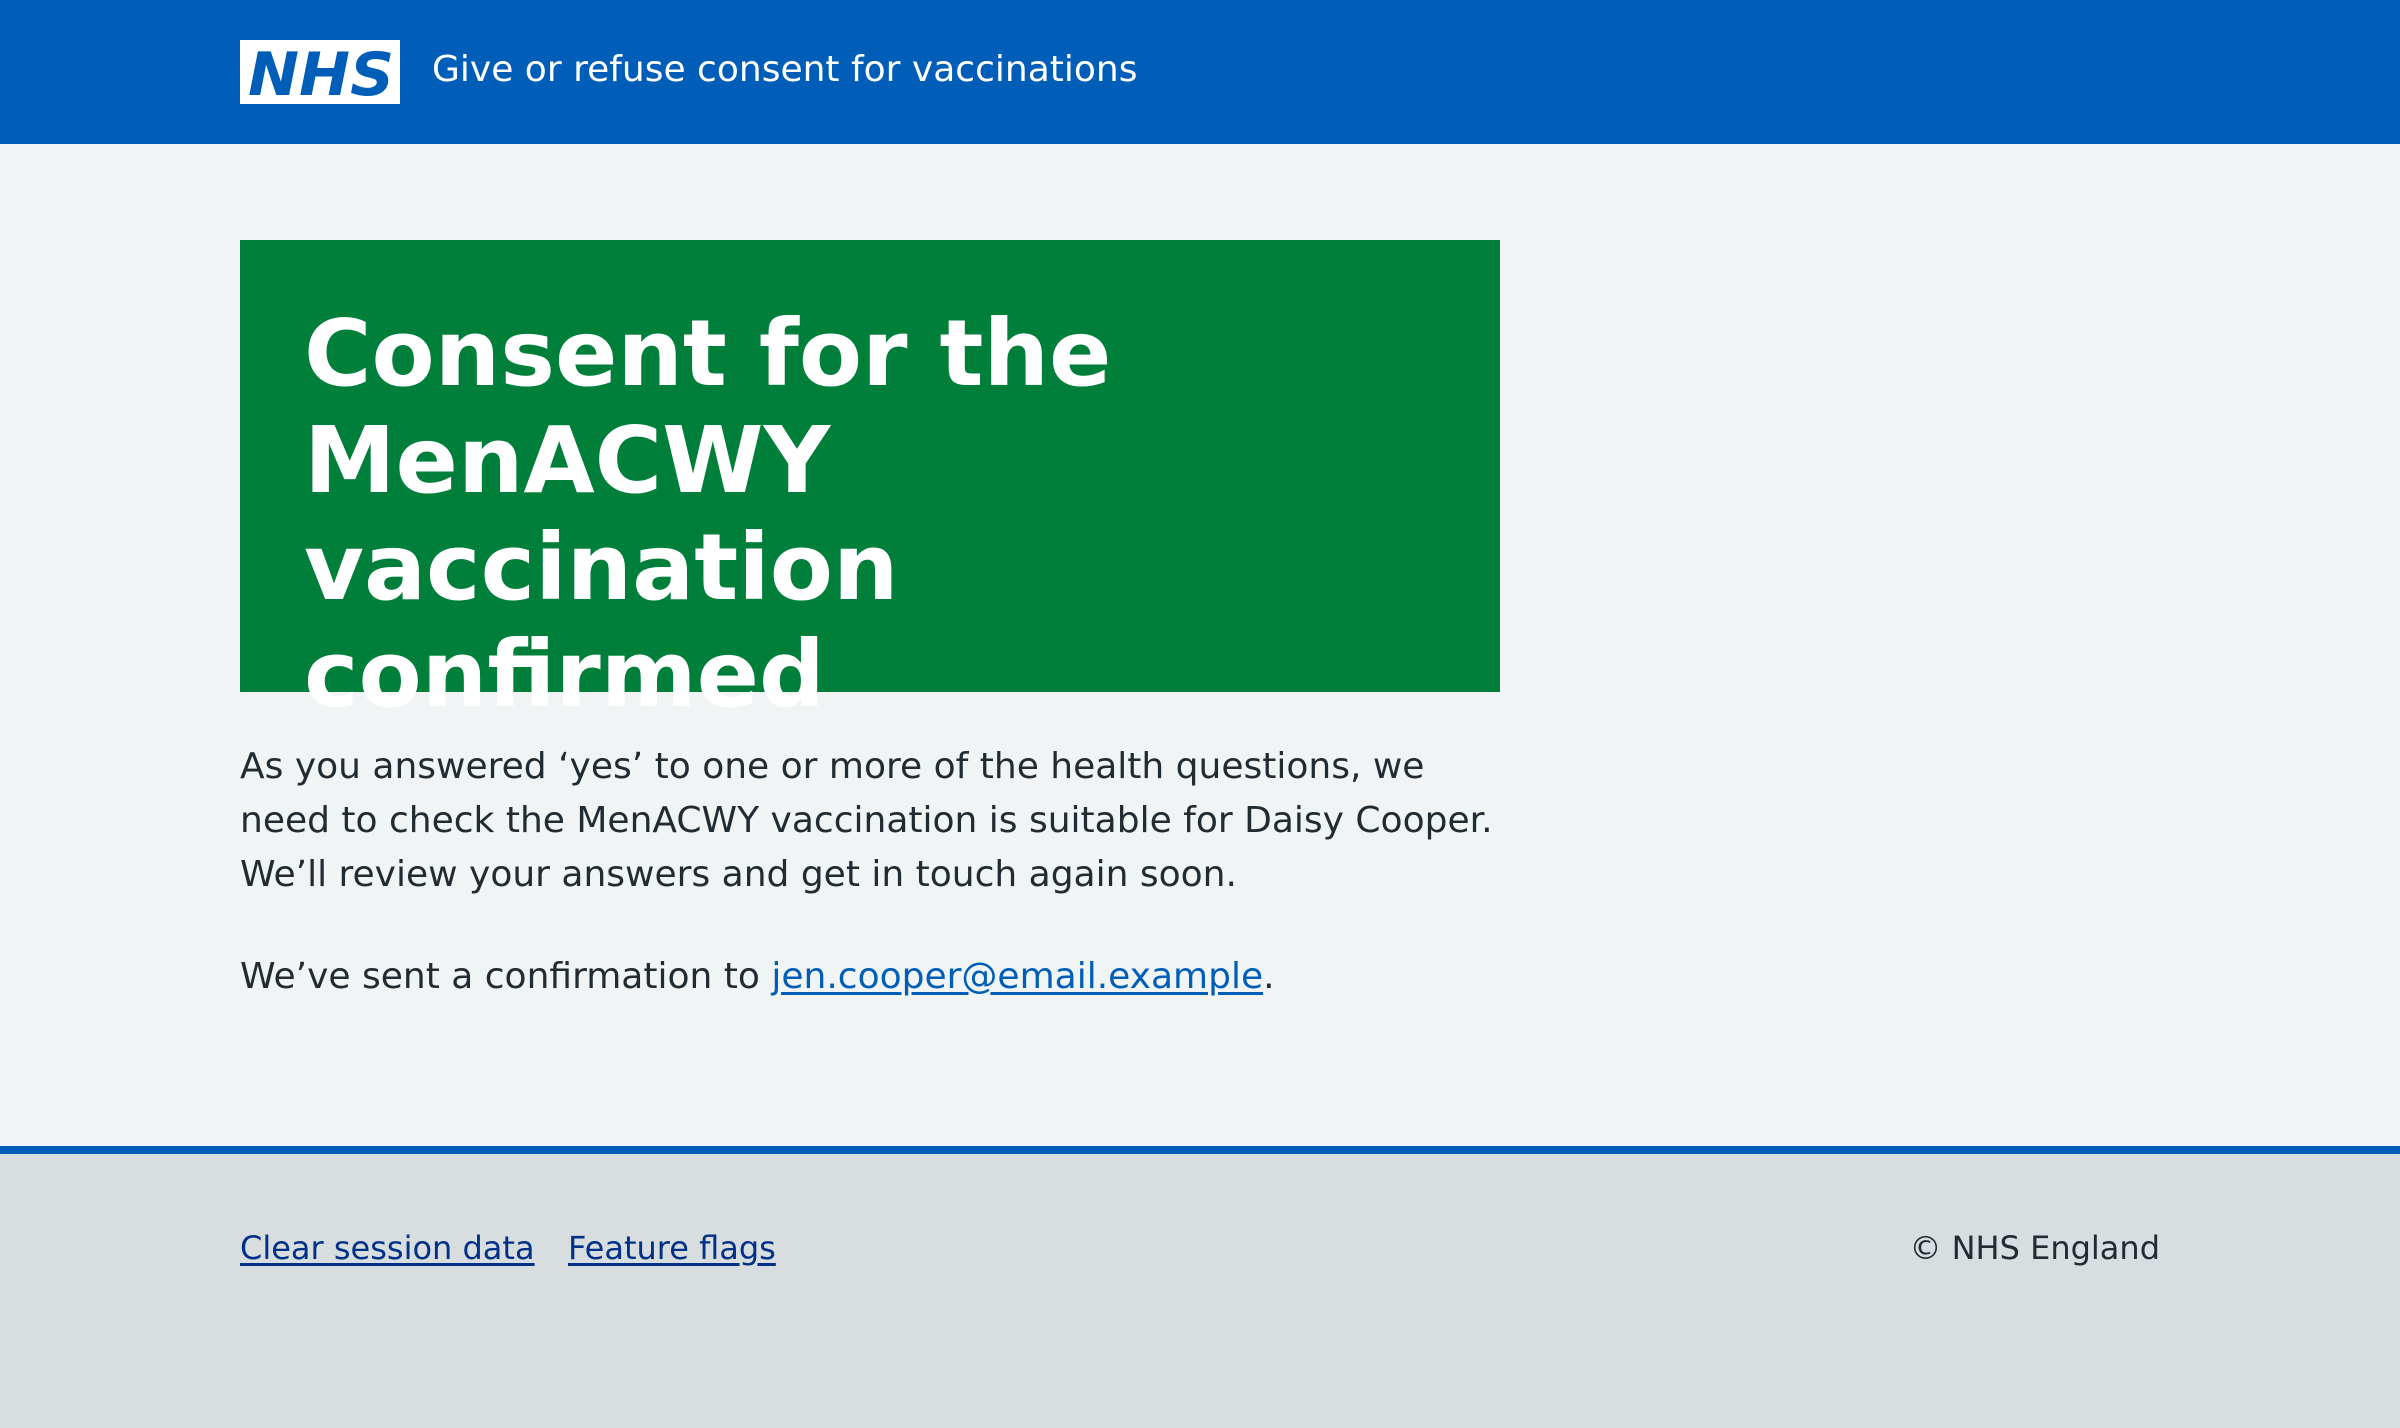 The width and height of the screenshot is (2400, 1428). Describe the element at coordinates (506, 976) in the screenshot. I see `confirmation-prefix: We’ve sent a confirmation to` at that location.